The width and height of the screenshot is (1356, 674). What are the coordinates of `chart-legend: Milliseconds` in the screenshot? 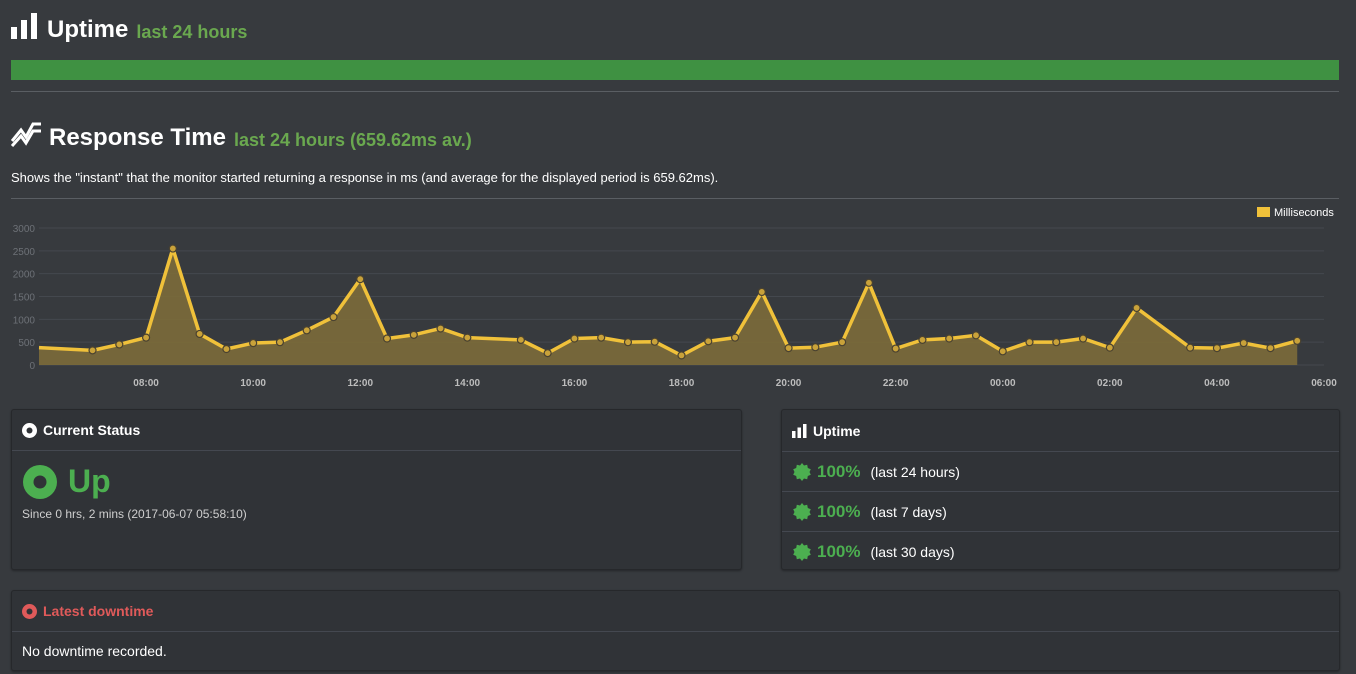 It's located at (1295, 213).